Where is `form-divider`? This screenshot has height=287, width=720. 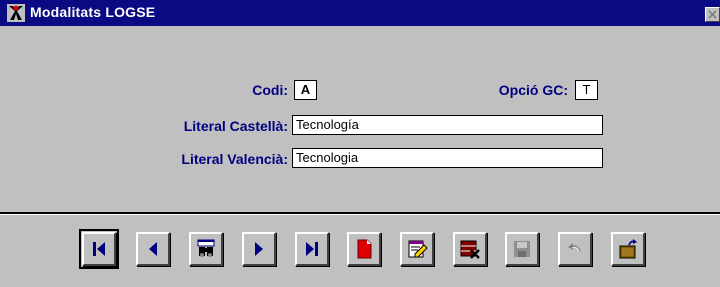
form-divider is located at coordinates (360, 213).